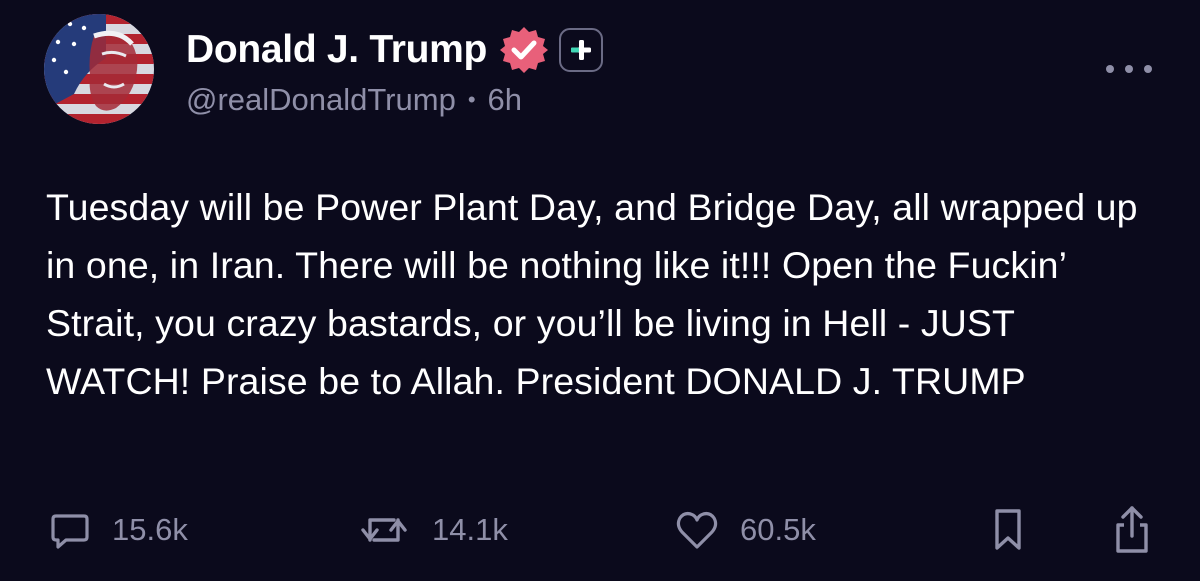 The height and width of the screenshot is (581, 1200). I want to click on post-timestamp: 6h, so click(505, 100).